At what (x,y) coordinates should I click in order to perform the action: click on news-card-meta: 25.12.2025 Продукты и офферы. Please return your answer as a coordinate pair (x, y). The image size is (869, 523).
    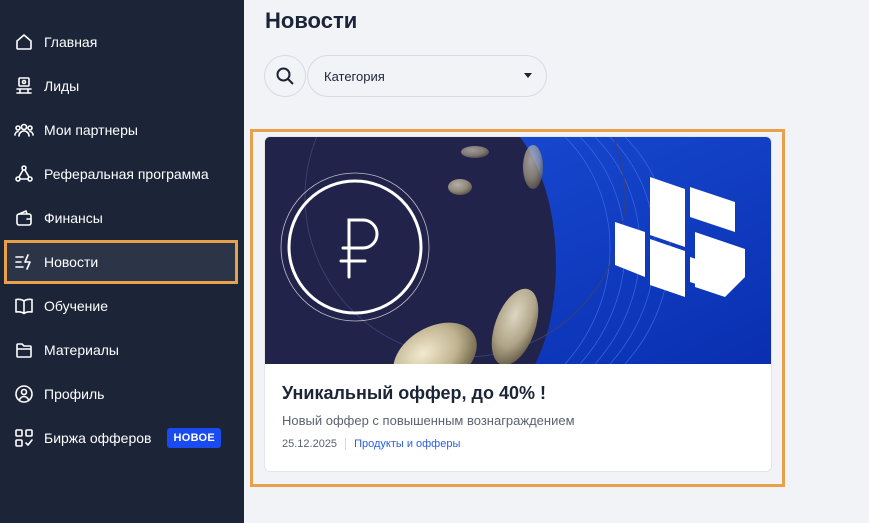
    Looking at the image, I should click on (371, 444).